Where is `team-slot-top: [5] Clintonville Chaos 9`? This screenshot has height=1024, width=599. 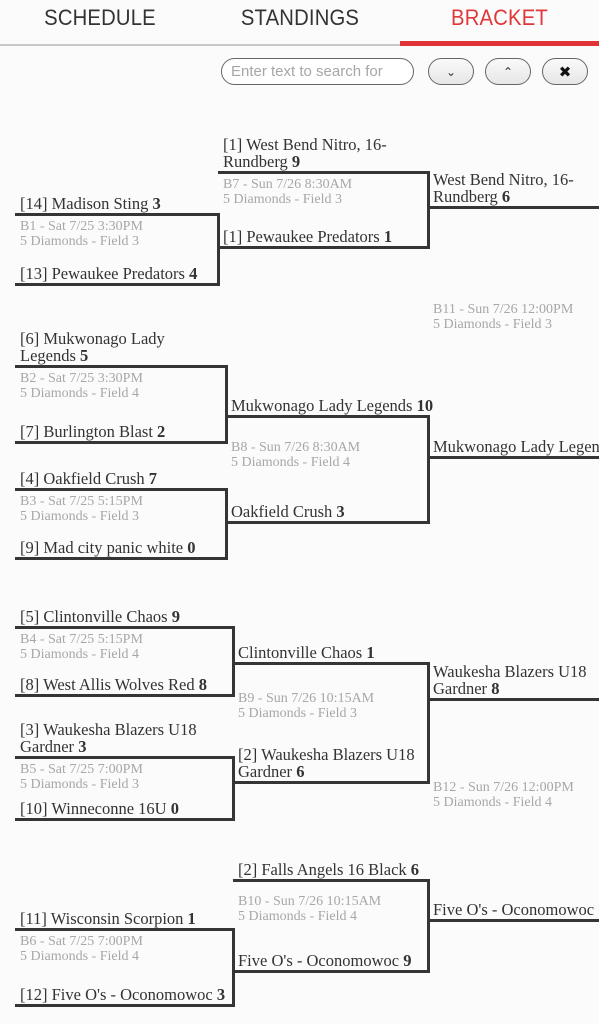
team-slot-top: [5] Clintonville Chaos 9 is located at coordinates (100, 616).